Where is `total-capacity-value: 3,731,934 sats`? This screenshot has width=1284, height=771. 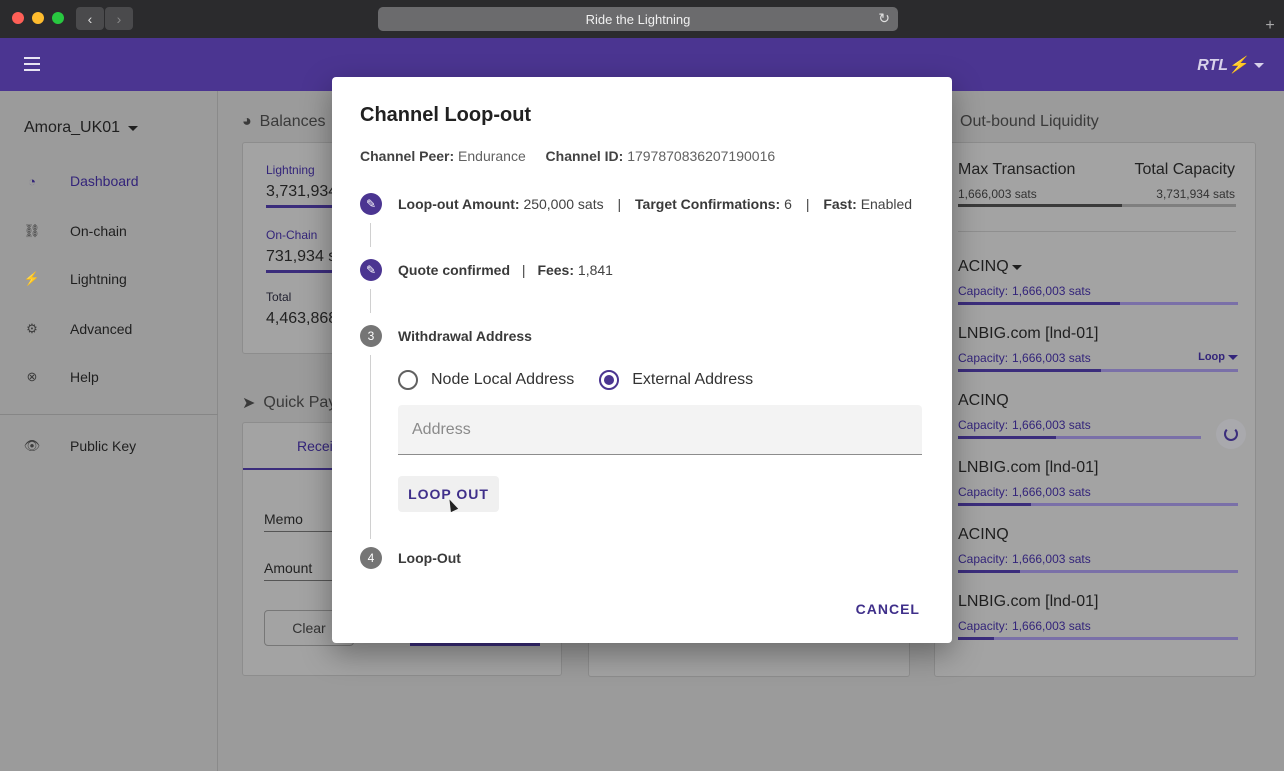
total-capacity-value: 3,731,934 sats is located at coordinates (1195, 194).